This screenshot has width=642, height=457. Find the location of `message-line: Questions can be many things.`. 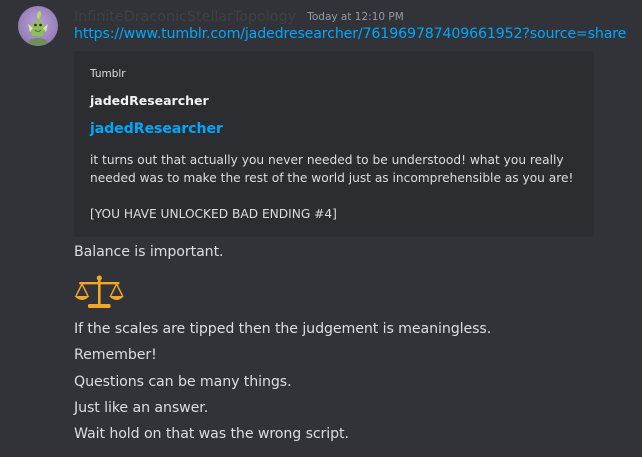

message-line: Questions can be many things. is located at coordinates (183, 382).